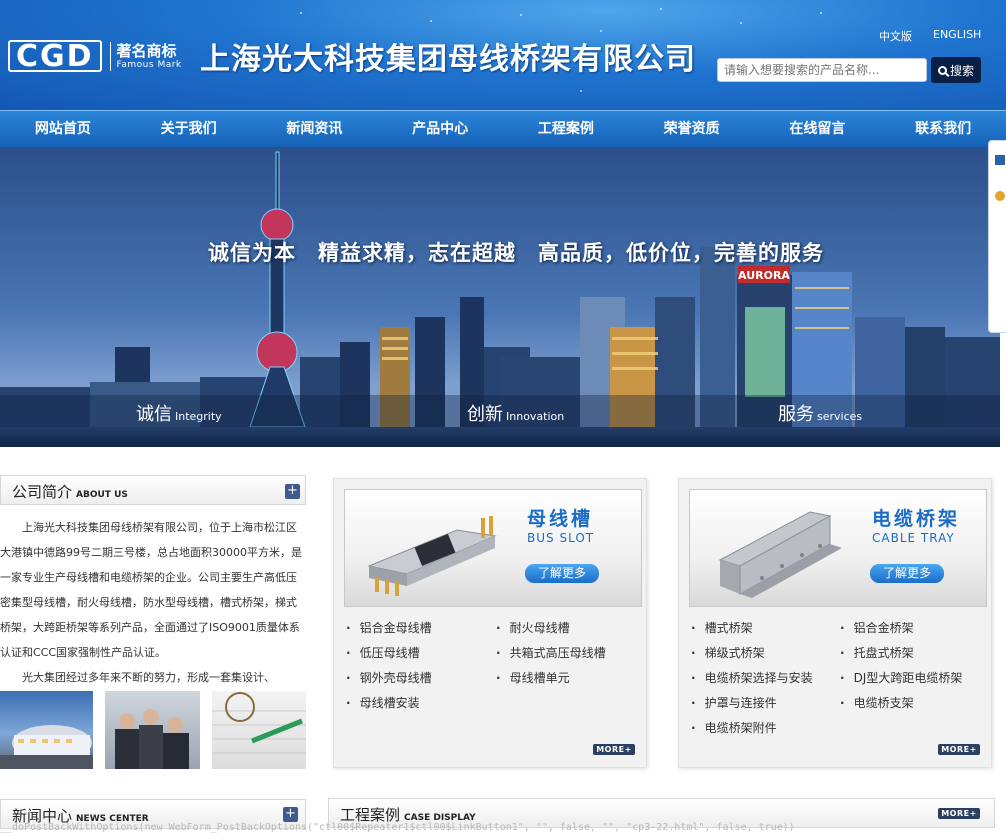  What do you see at coordinates (535, 416) in the screenshot?
I see `value-innovation-en: Innovation` at bounding box center [535, 416].